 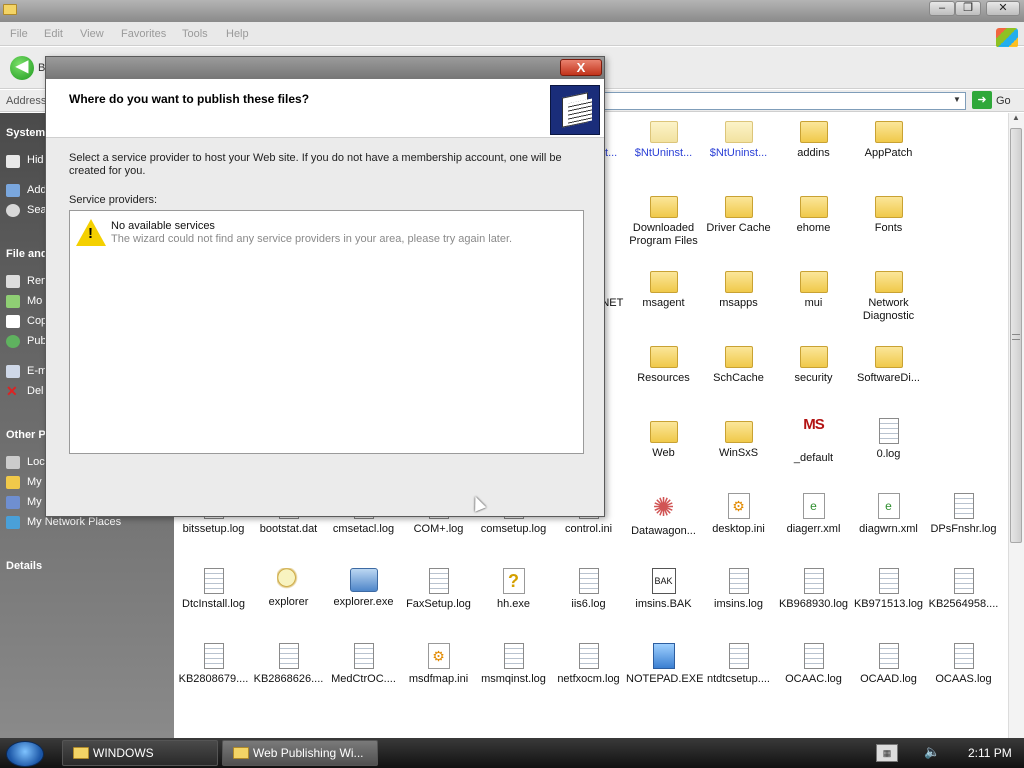 What do you see at coordinates (438, 589) in the screenshot?
I see `file-item: FaxSetup.log` at bounding box center [438, 589].